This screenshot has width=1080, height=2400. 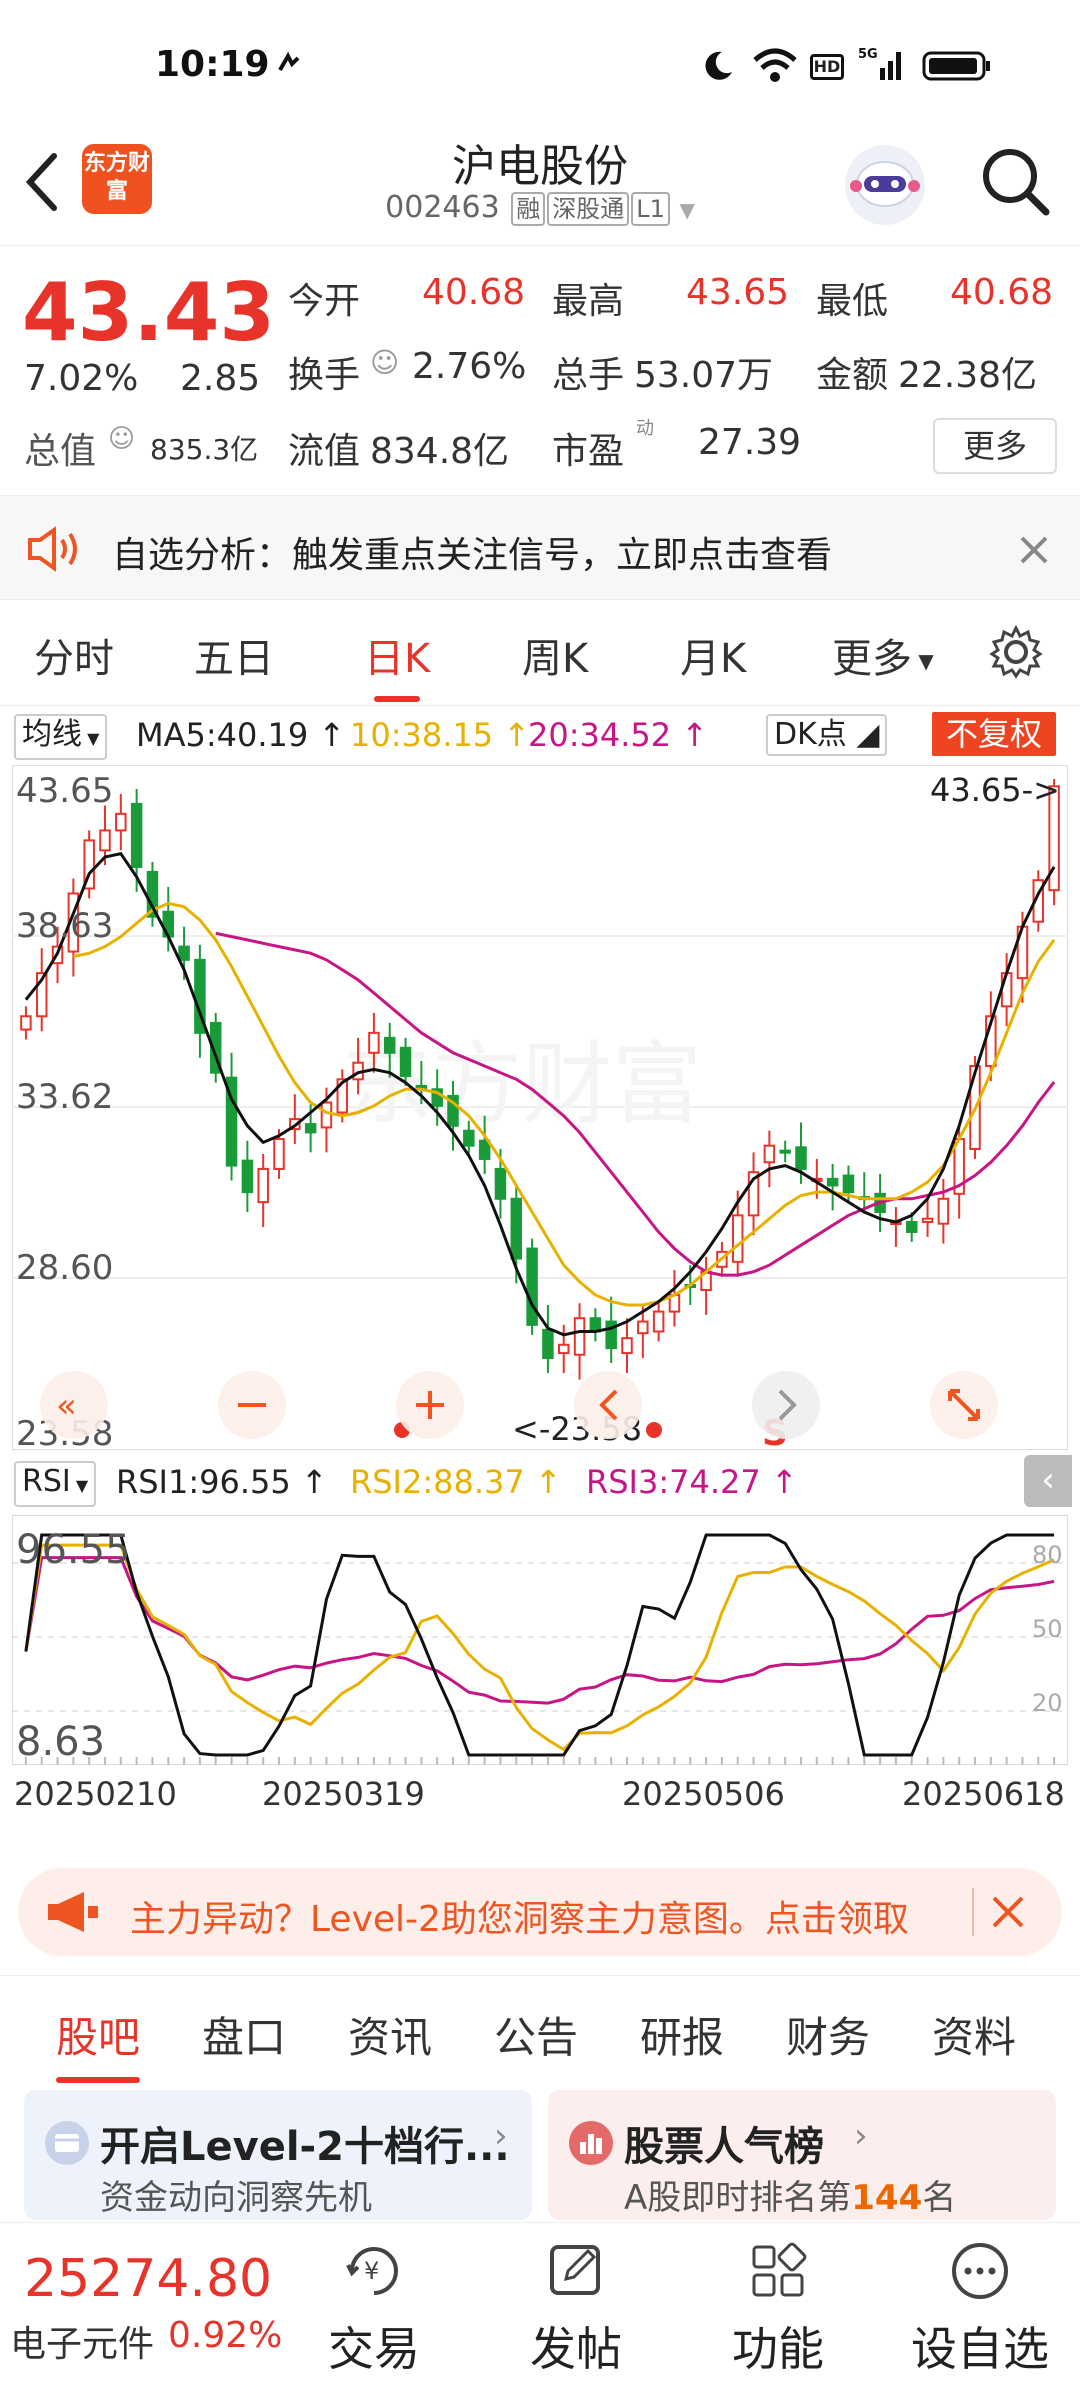 I want to click on level-20-label: 20, so click(x=1047, y=1703).